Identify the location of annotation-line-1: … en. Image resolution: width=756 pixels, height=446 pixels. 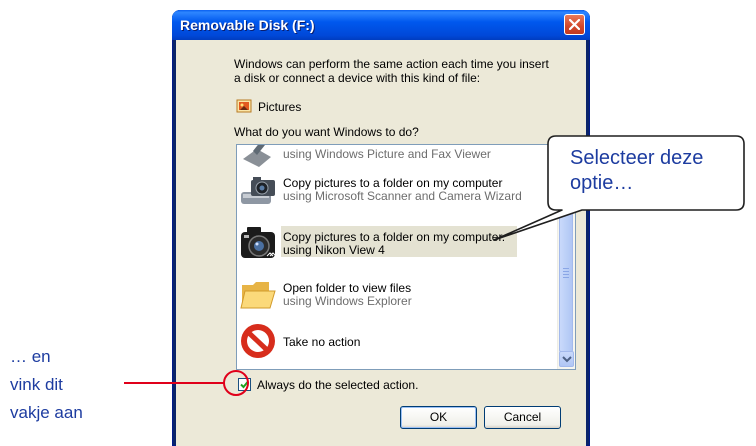
(30, 356).